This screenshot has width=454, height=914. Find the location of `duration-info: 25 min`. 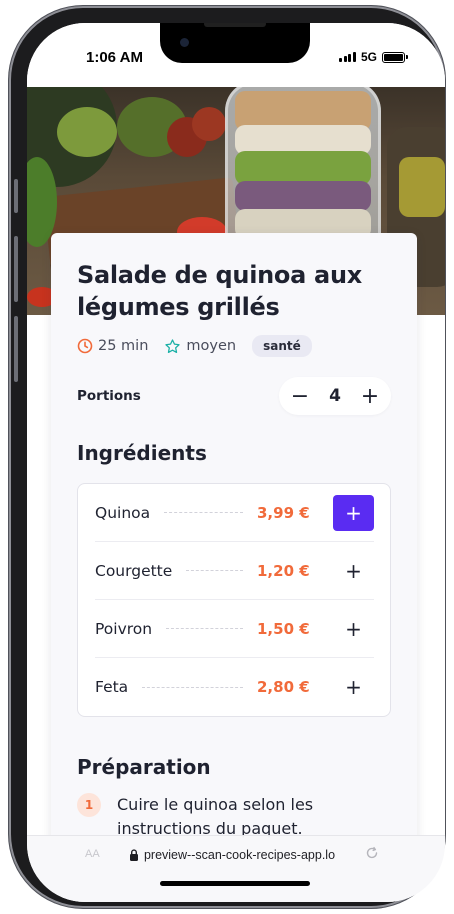

duration-info: 25 min is located at coordinates (112, 346).